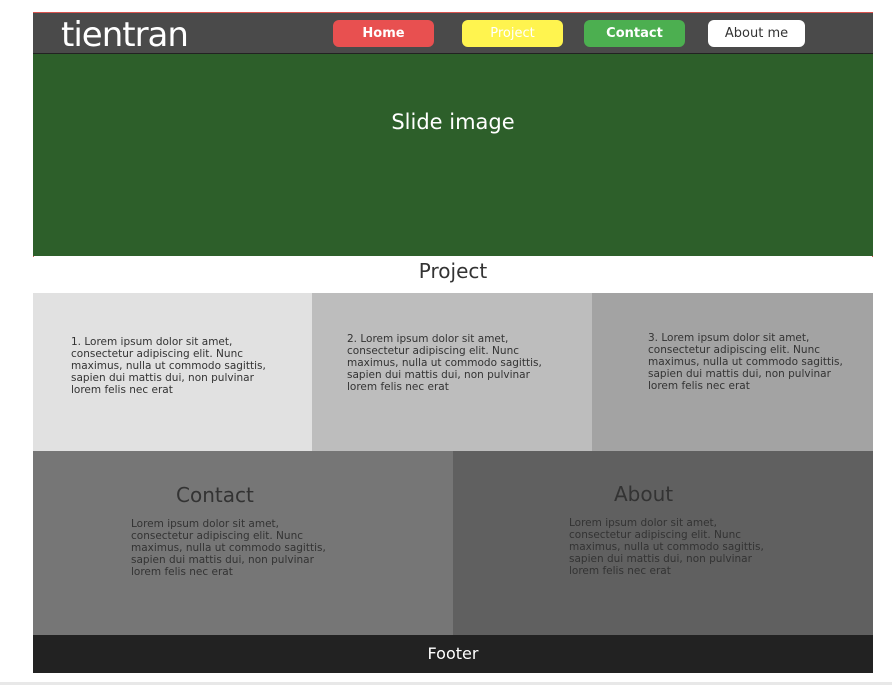 This screenshot has width=892, height=685. What do you see at coordinates (125, 35) in the screenshot?
I see `site-logo: tientran` at bounding box center [125, 35].